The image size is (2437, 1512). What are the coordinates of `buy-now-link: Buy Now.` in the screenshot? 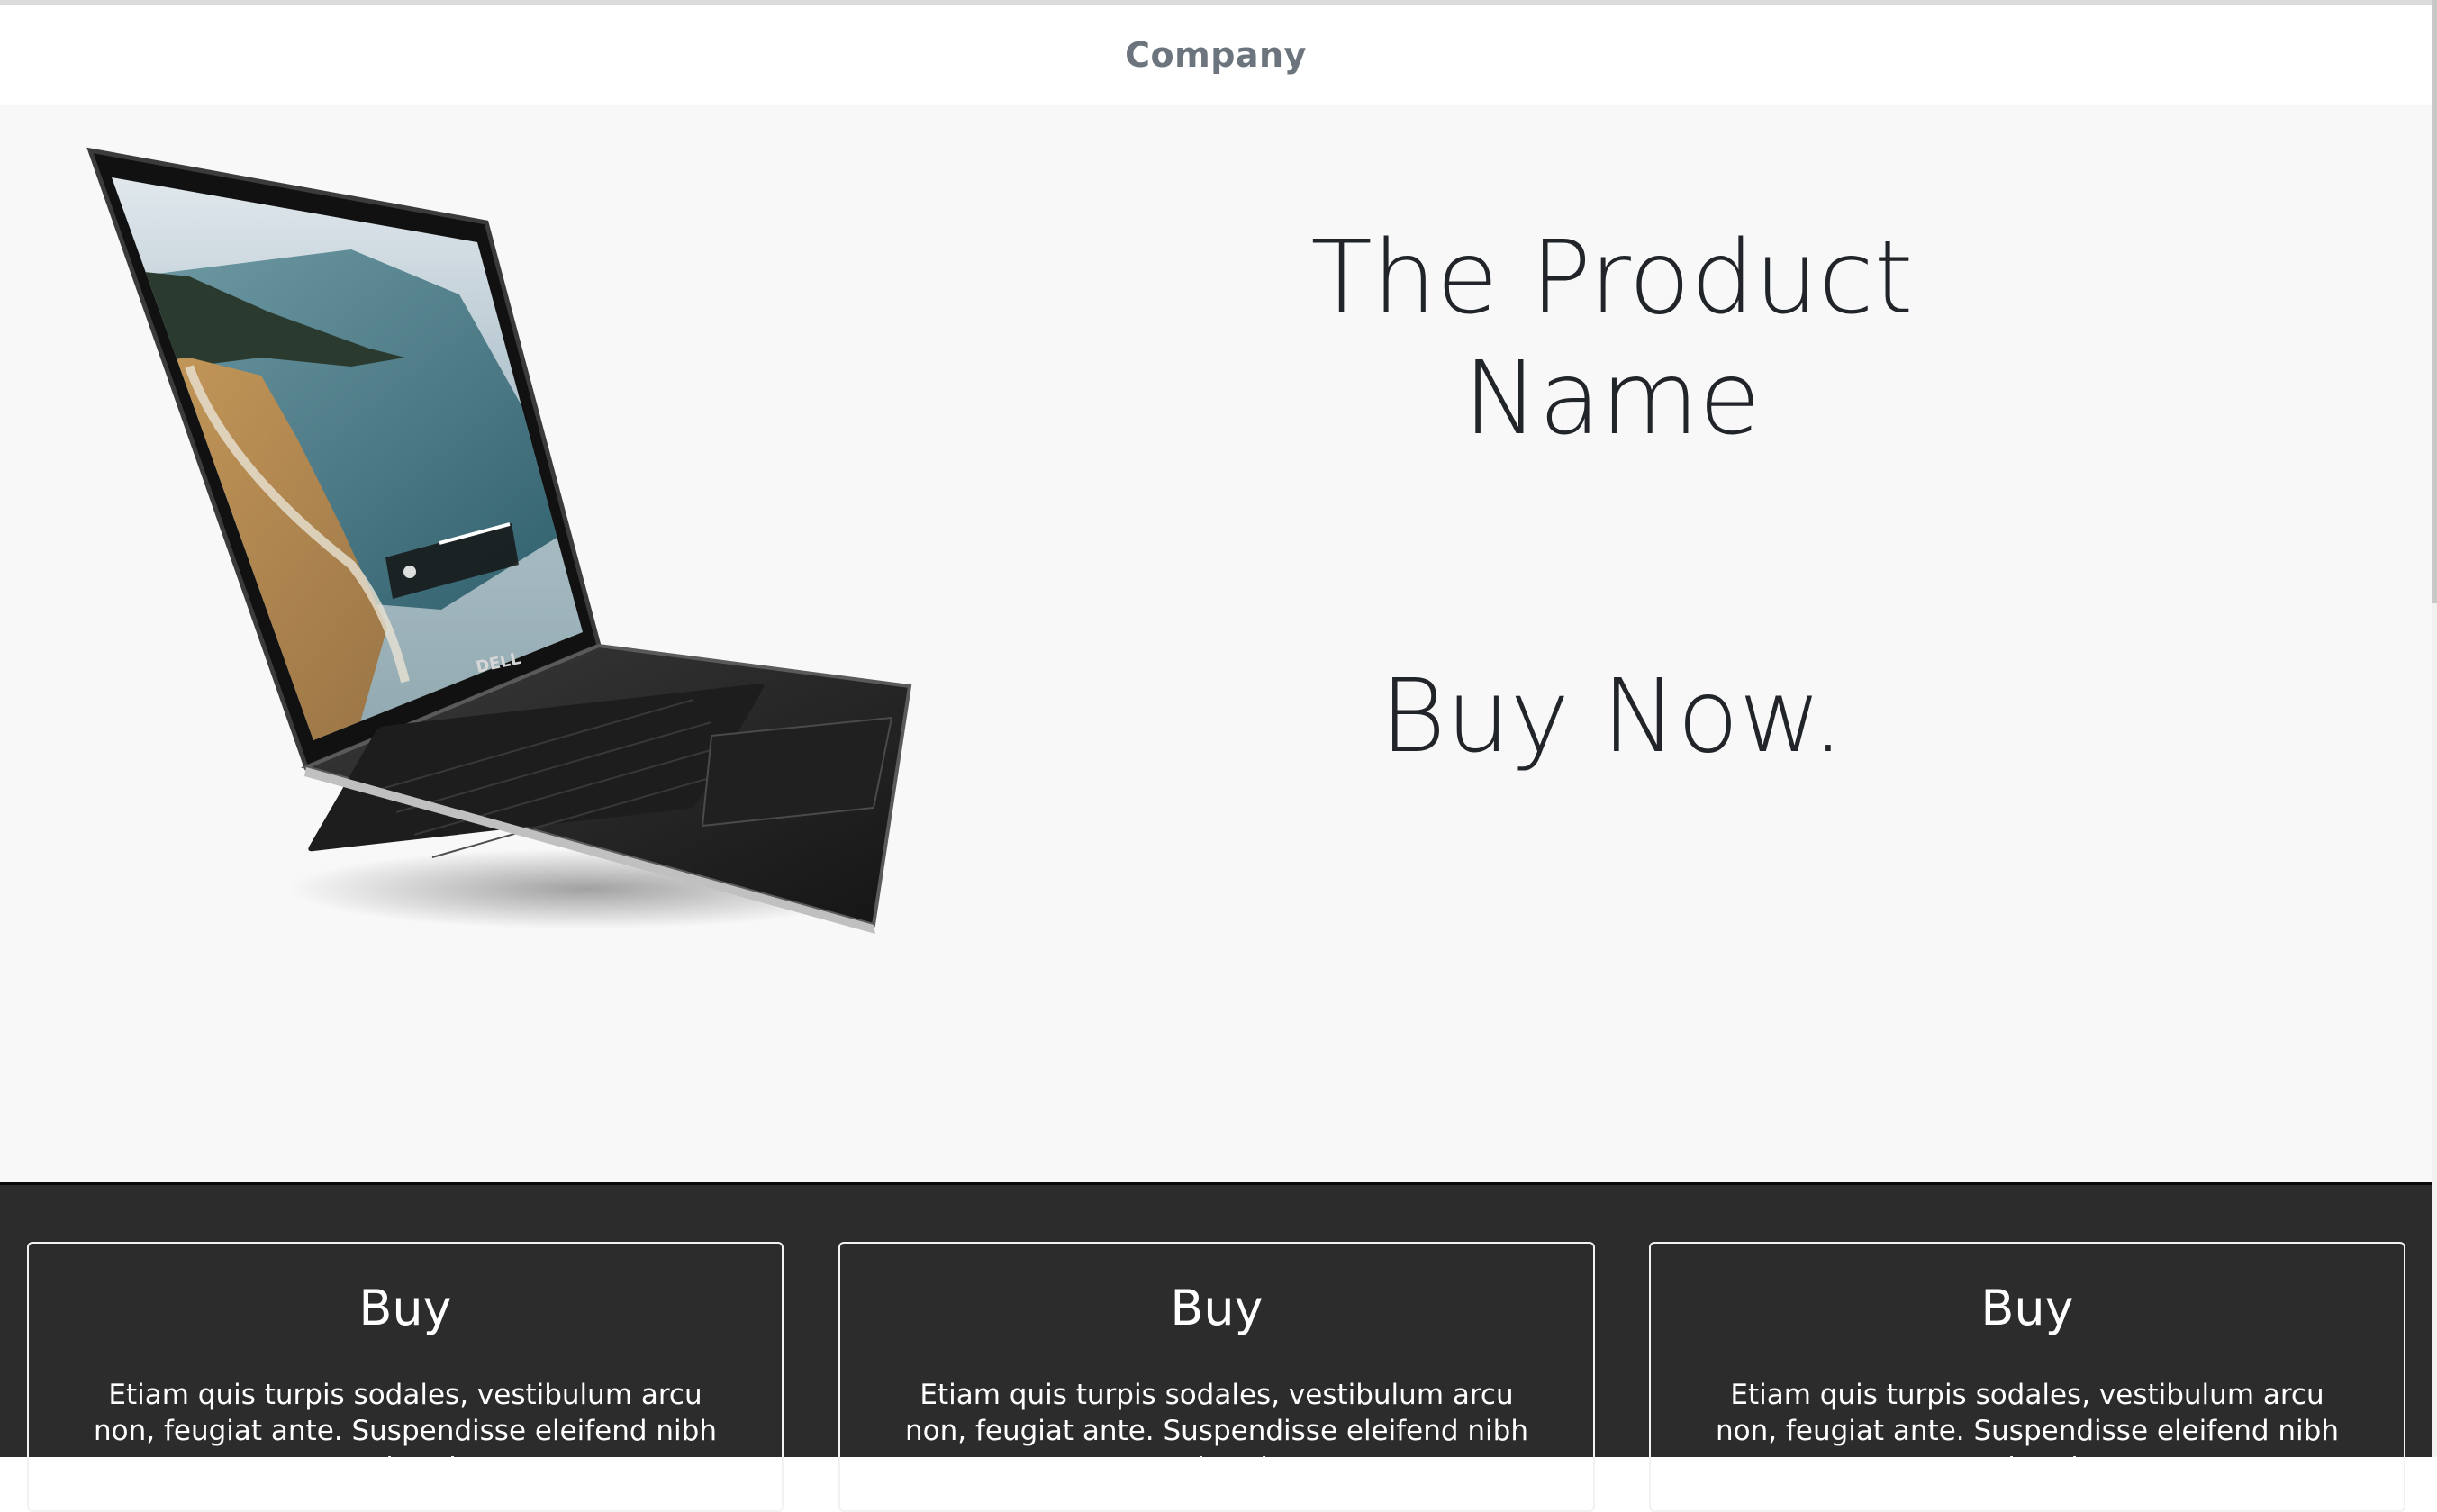 It's located at (1612, 716).